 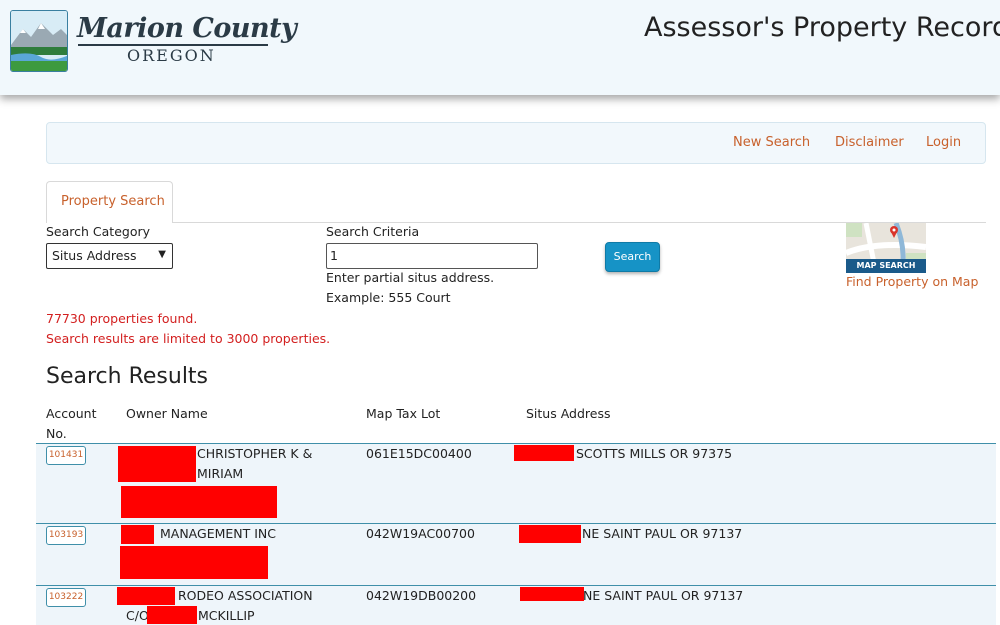 I want to click on tab-property-search: Property Search, so click(x=109, y=202).